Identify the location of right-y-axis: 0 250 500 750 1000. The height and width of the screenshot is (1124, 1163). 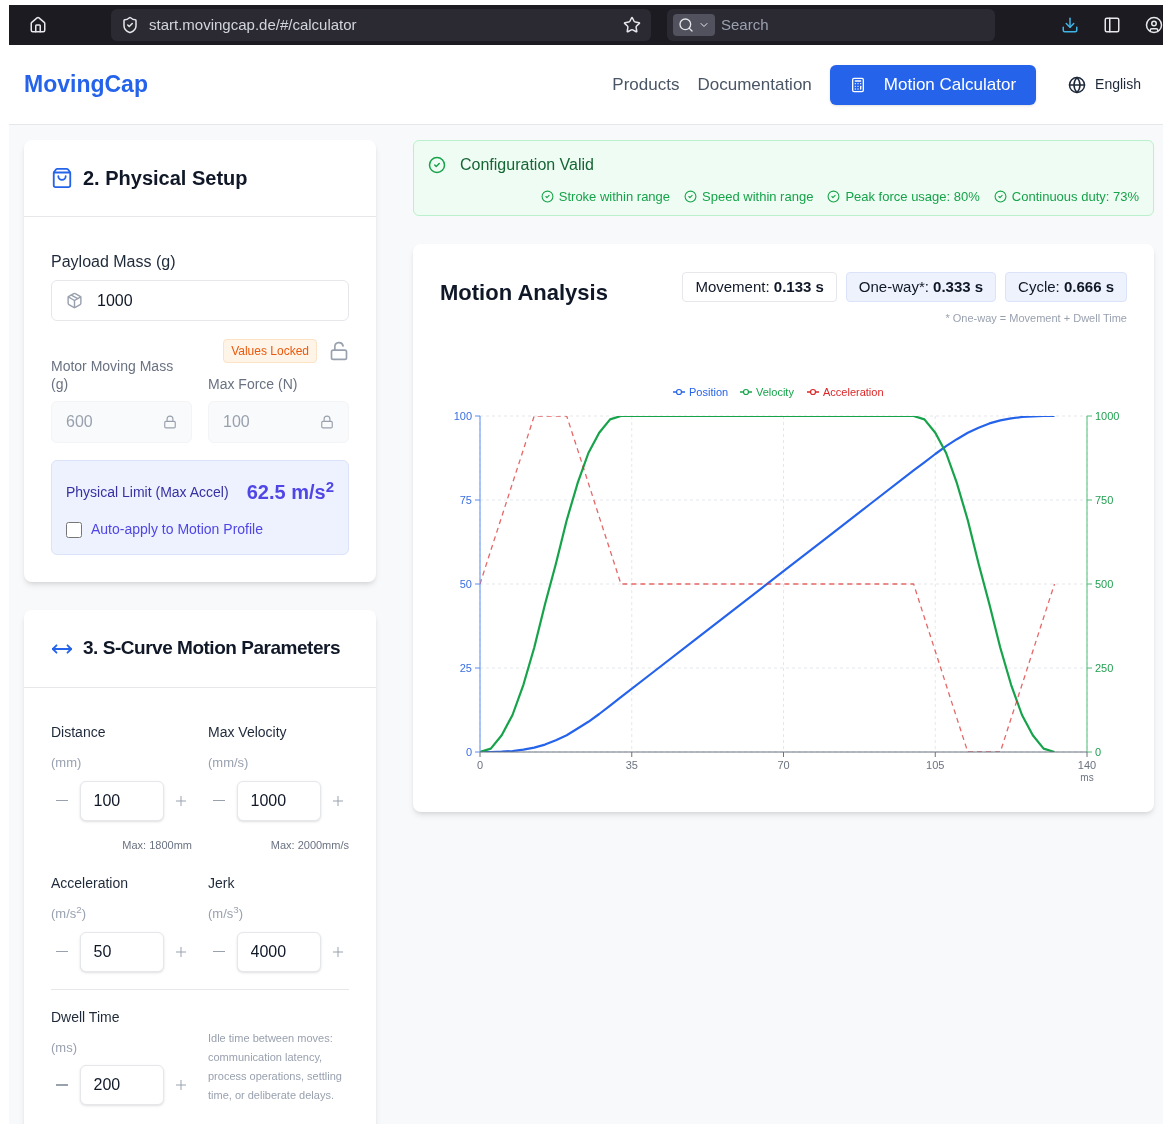
(1103, 583).